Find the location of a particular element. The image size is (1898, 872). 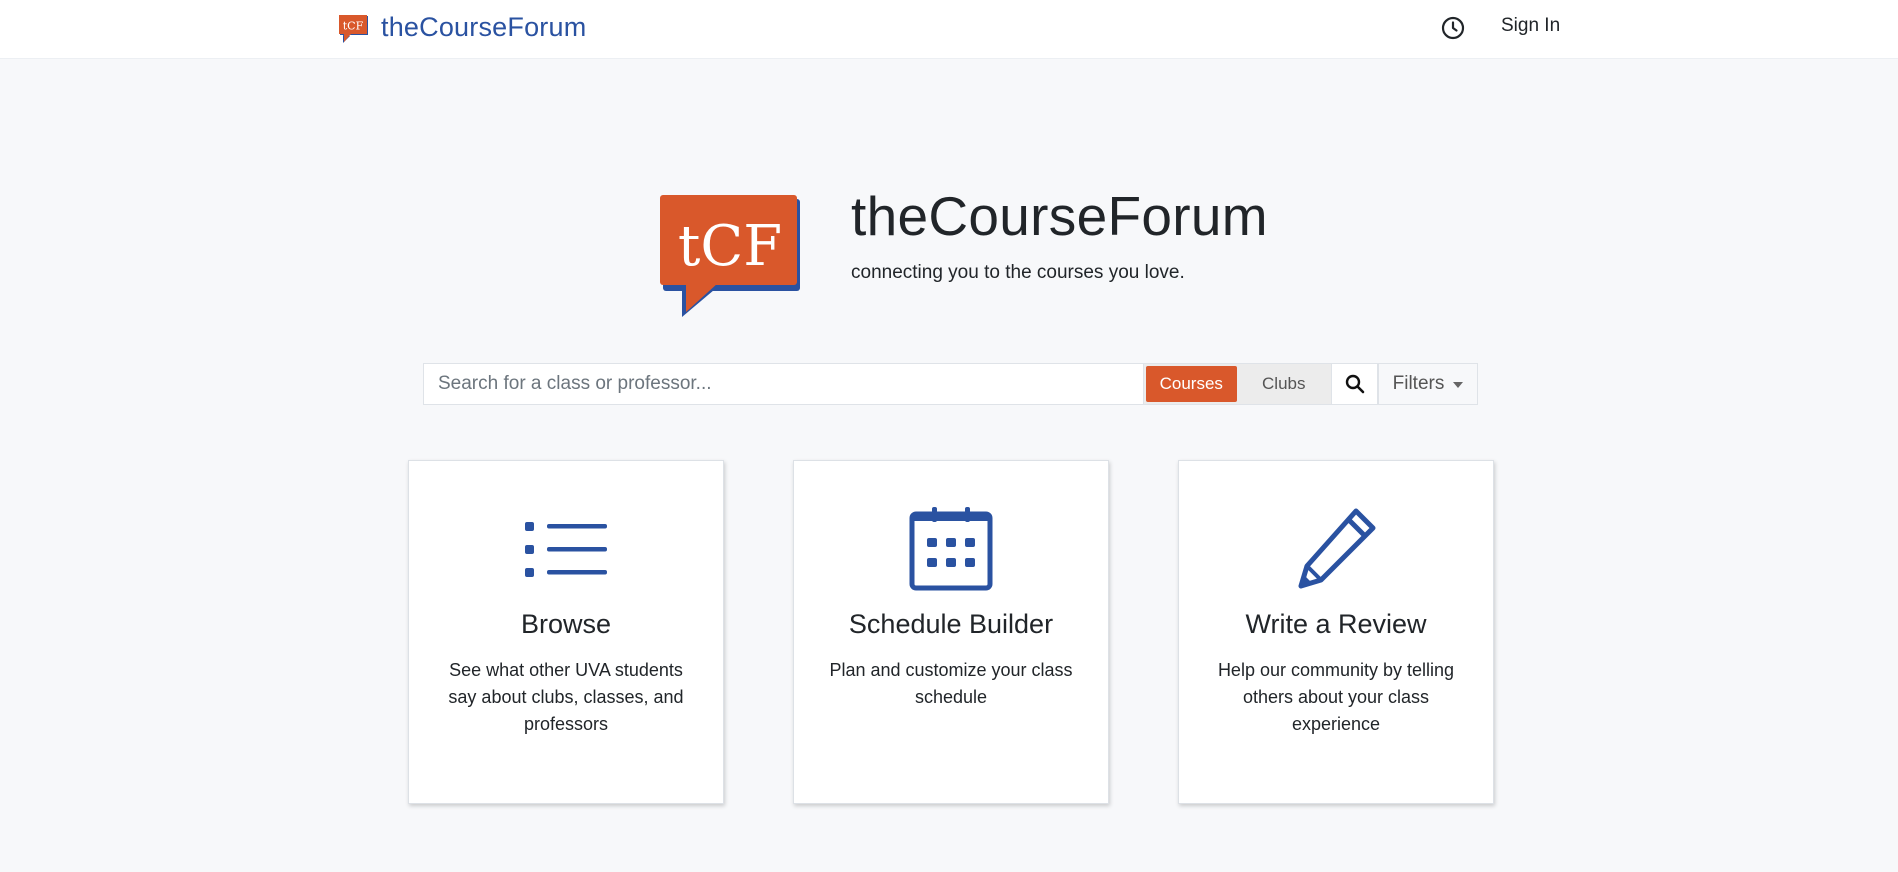

hero-logo-icon: tCF is located at coordinates (730, 256).